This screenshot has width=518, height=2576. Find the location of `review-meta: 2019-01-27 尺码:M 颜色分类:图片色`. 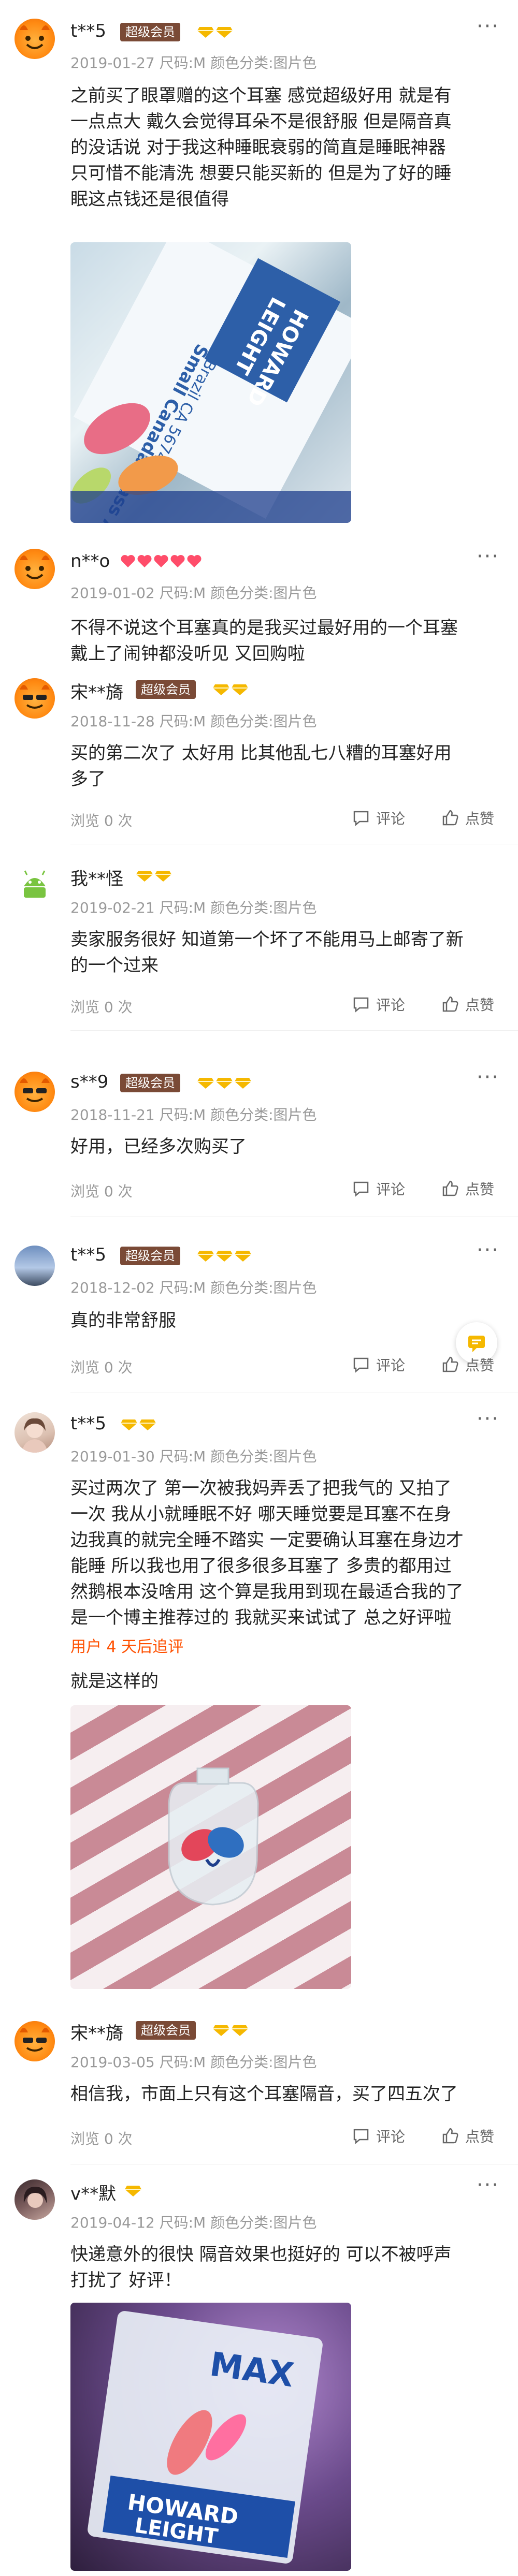

review-meta: 2019-01-27 尺码:M 颜色分类:图片色 is located at coordinates (193, 63).